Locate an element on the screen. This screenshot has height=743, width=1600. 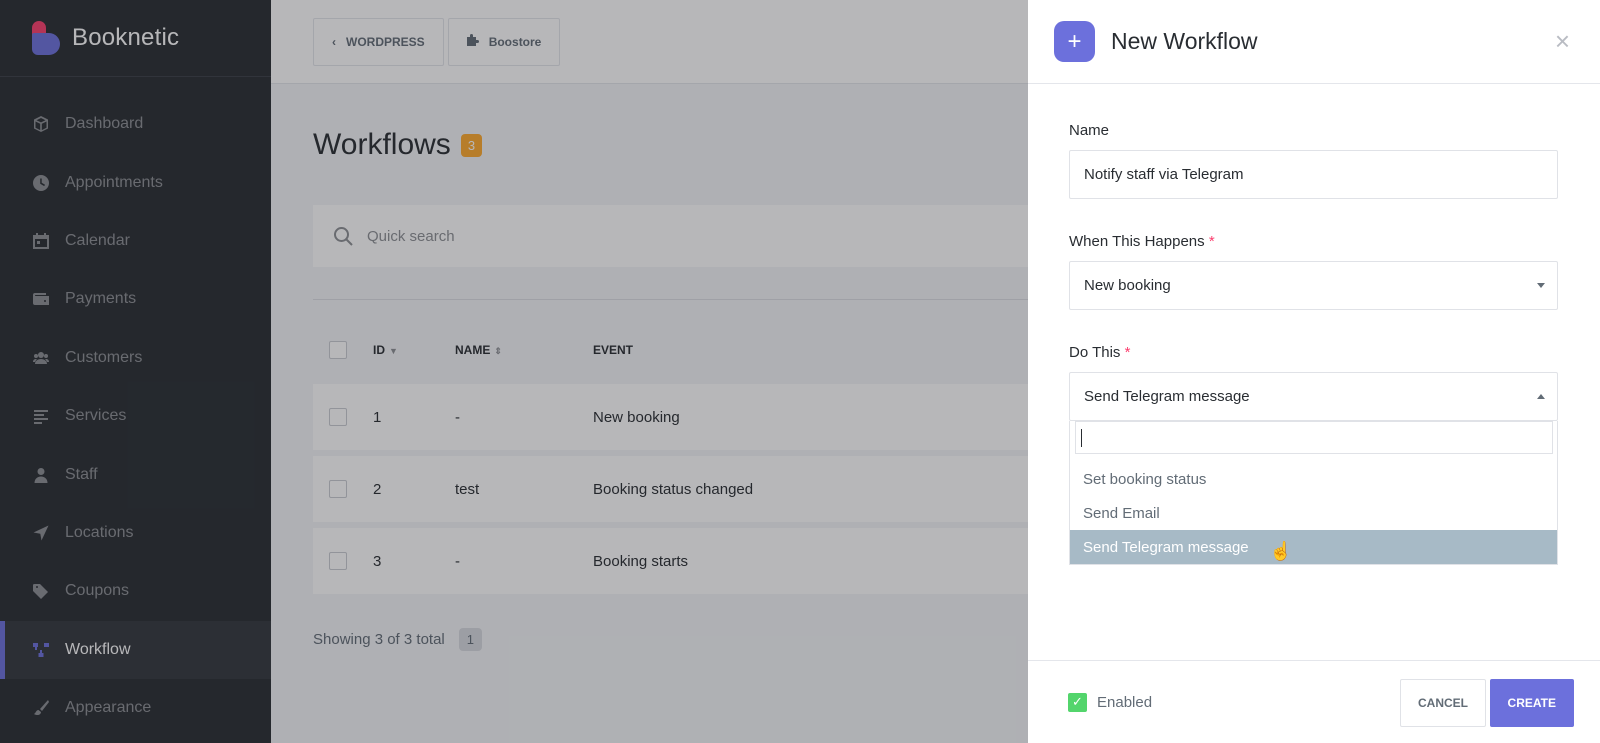
panel-header: + New Workflow × is located at coordinates (1314, 42).